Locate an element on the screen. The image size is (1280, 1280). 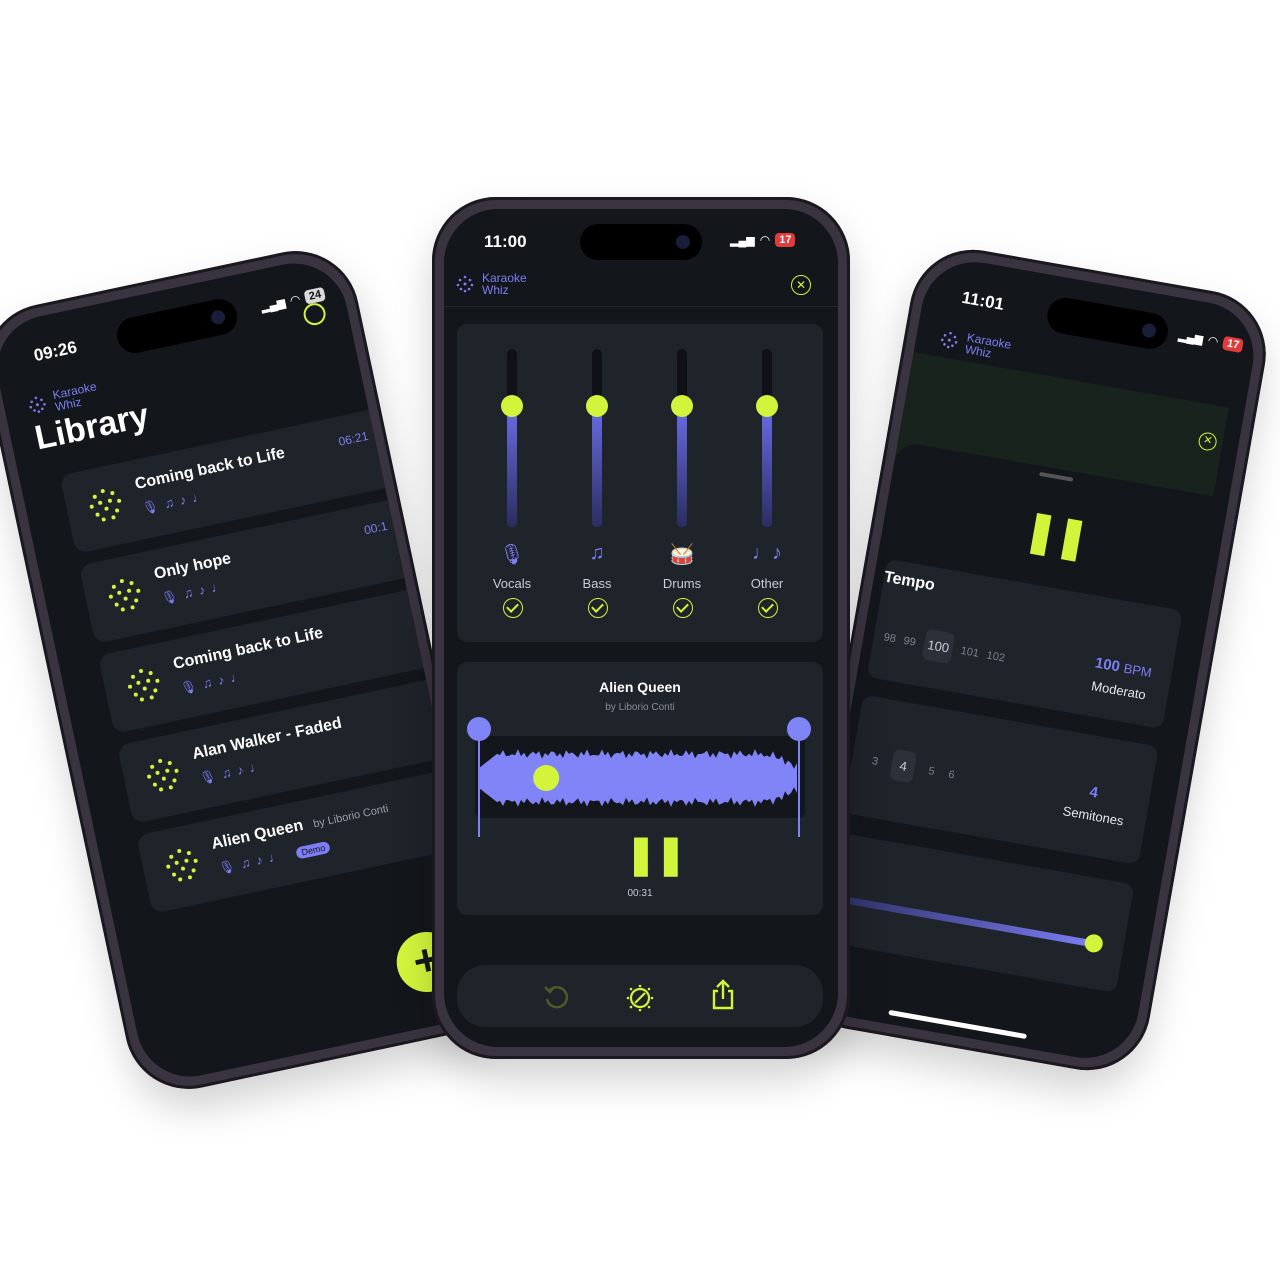
pitch-unit: Semitones is located at coordinates (1093, 816).